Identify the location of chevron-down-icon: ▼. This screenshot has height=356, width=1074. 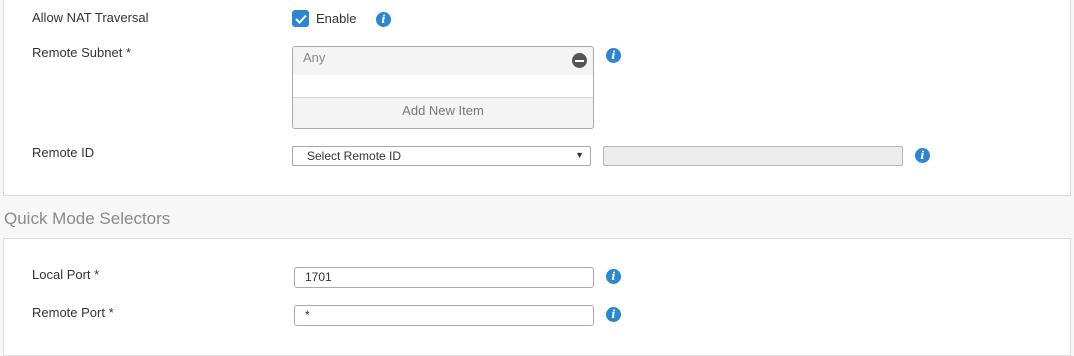
(579, 155).